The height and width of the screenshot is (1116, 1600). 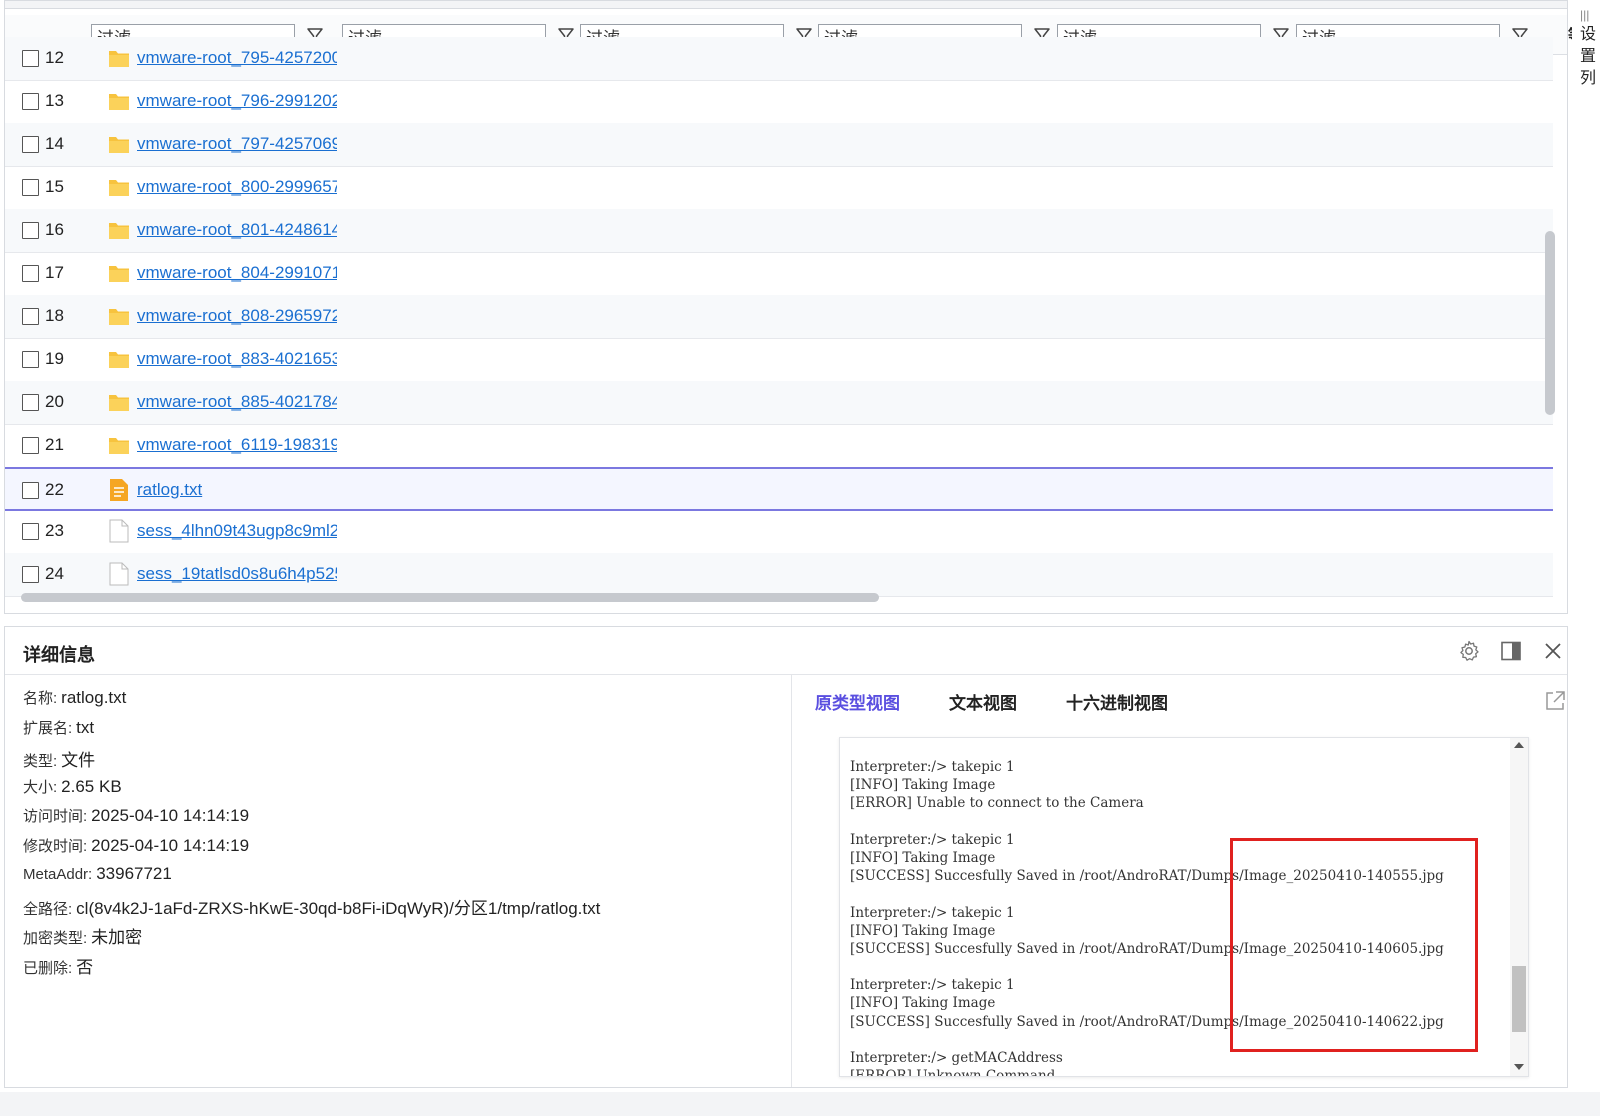 I want to click on file-name-link: sess_4lhn09t43ugp8c9ml2e, so click(x=237, y=531).